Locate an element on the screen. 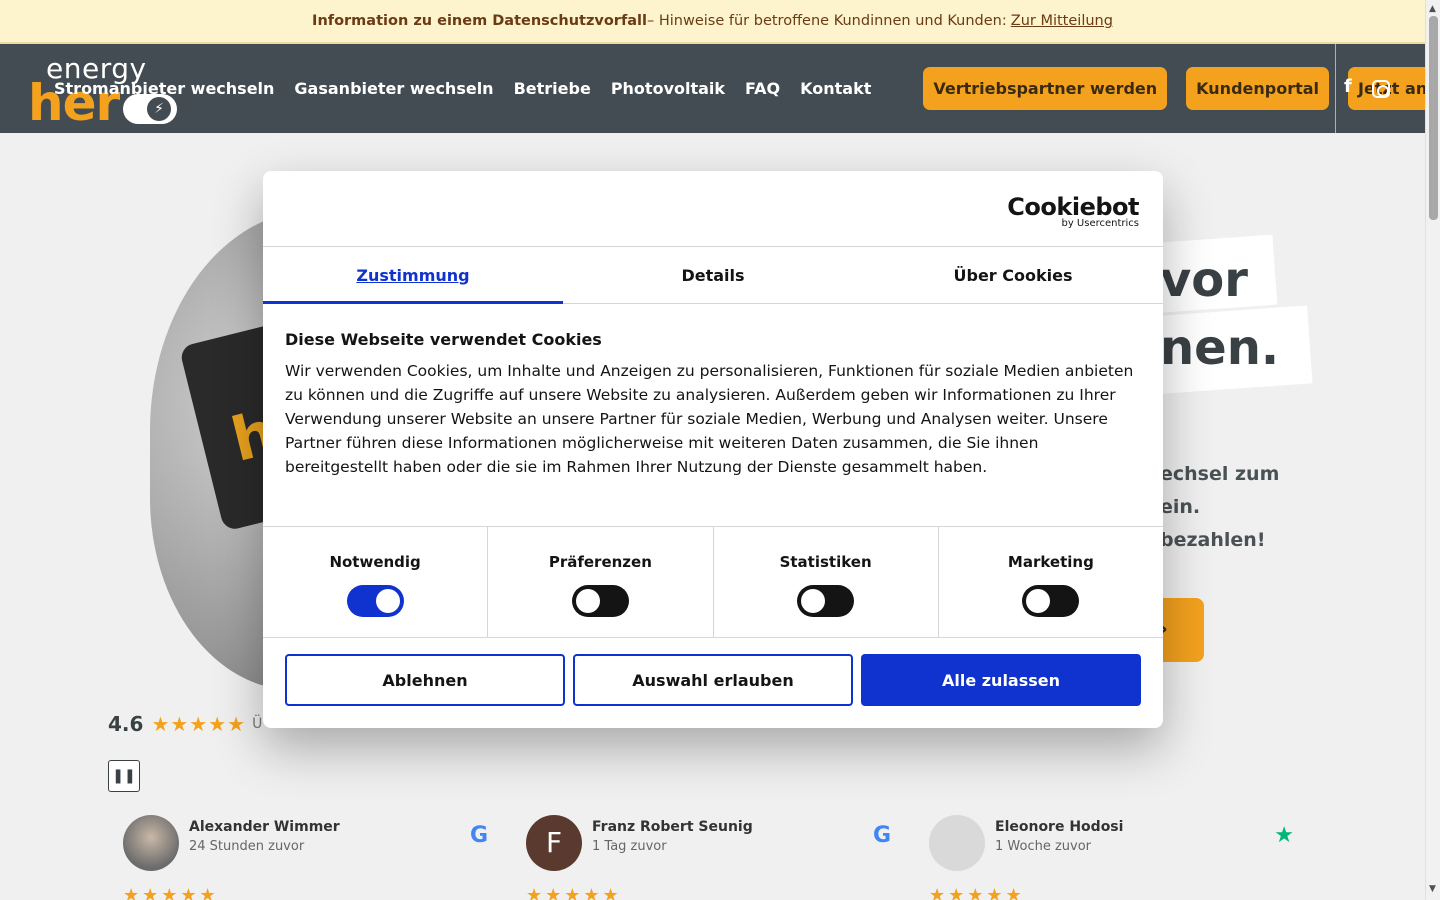  toggle-group-praeferenzen: Präferenzen is located at coordinates (601, 582).